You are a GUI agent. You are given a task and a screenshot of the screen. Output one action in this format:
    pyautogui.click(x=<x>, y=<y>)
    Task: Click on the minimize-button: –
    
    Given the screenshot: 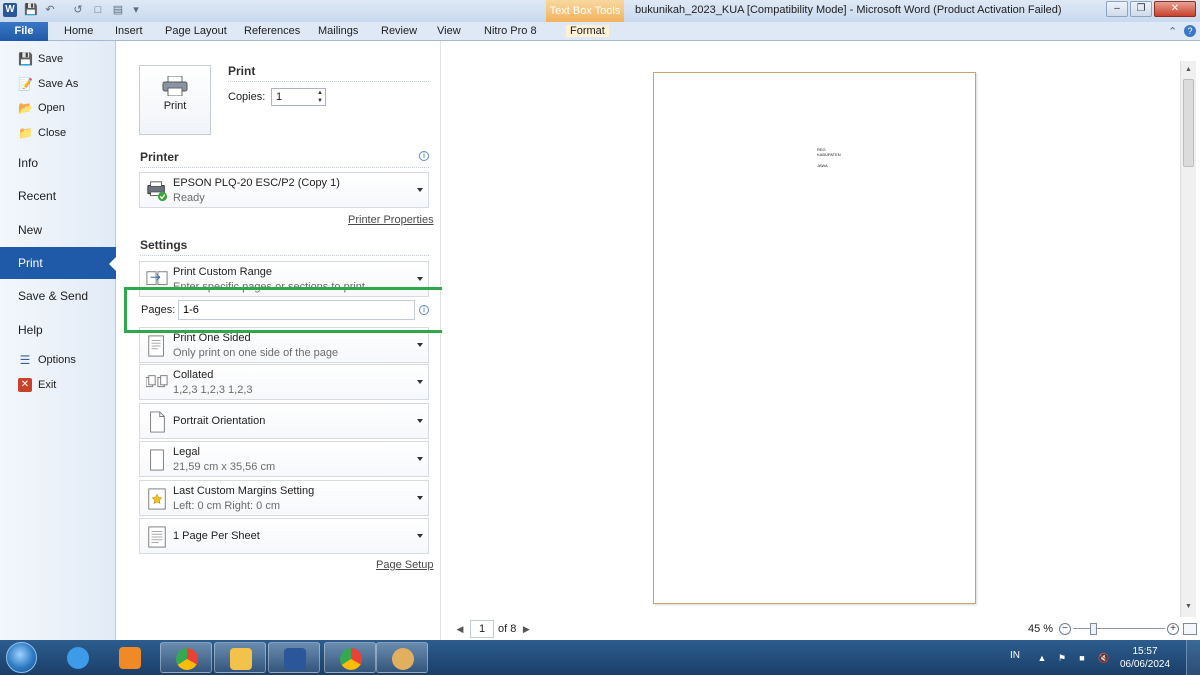 What is the action you would take?
    pyautogui.click(x=1117, y=9)
    